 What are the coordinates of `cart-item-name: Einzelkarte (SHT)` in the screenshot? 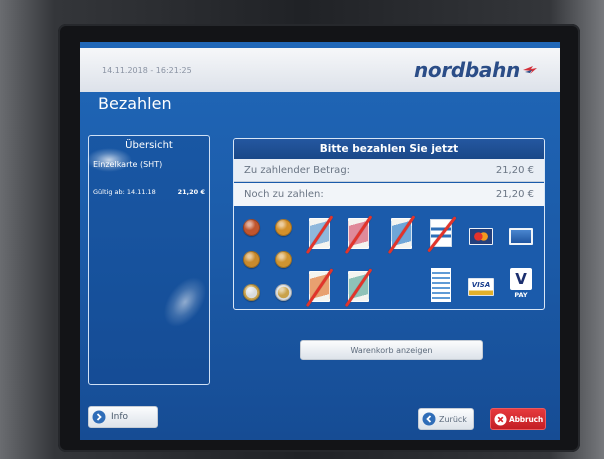 It's located at (128, 164).